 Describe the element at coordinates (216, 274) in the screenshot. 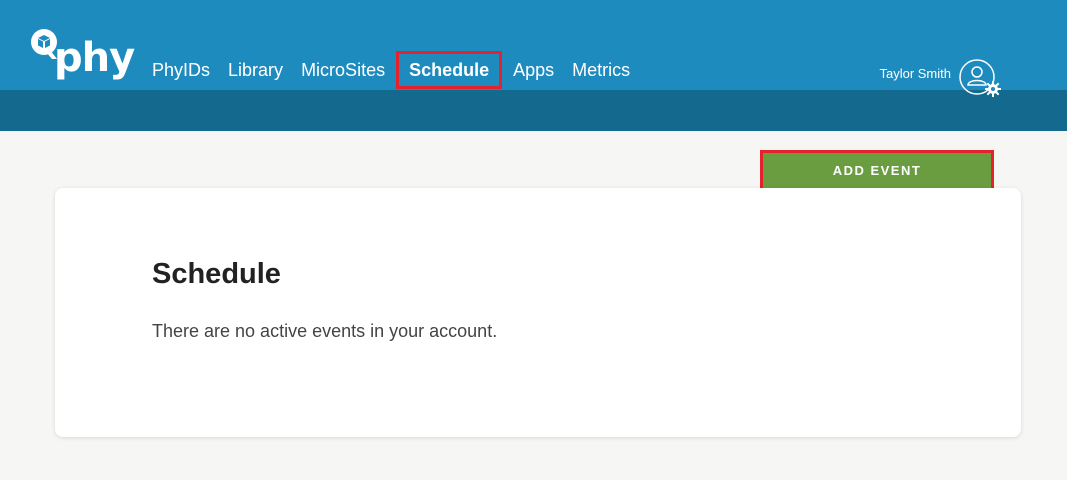

I see `page-title: Schedule` at that location.